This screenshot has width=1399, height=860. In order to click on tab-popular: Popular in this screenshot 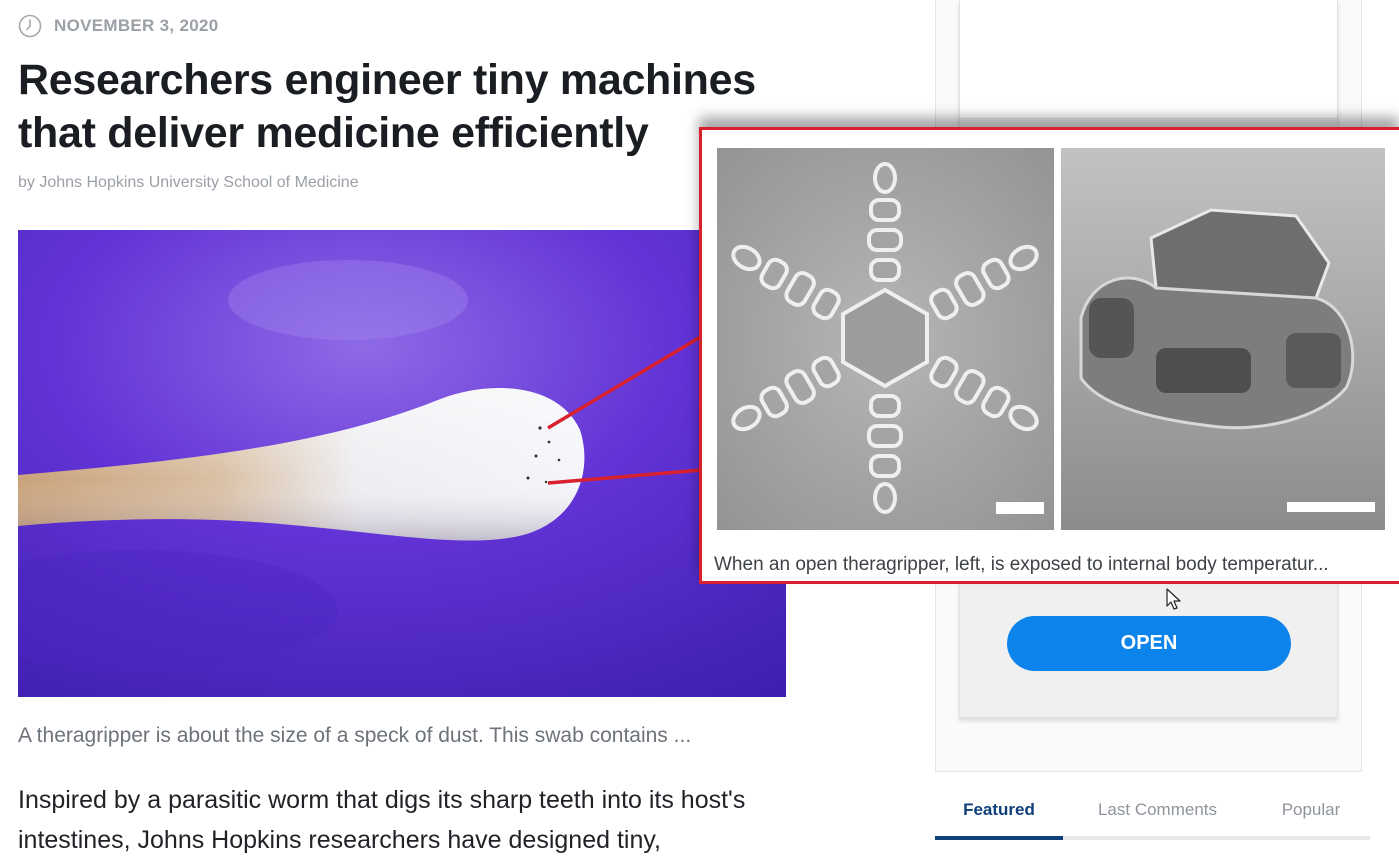, I will do `click(1311, 810)`.